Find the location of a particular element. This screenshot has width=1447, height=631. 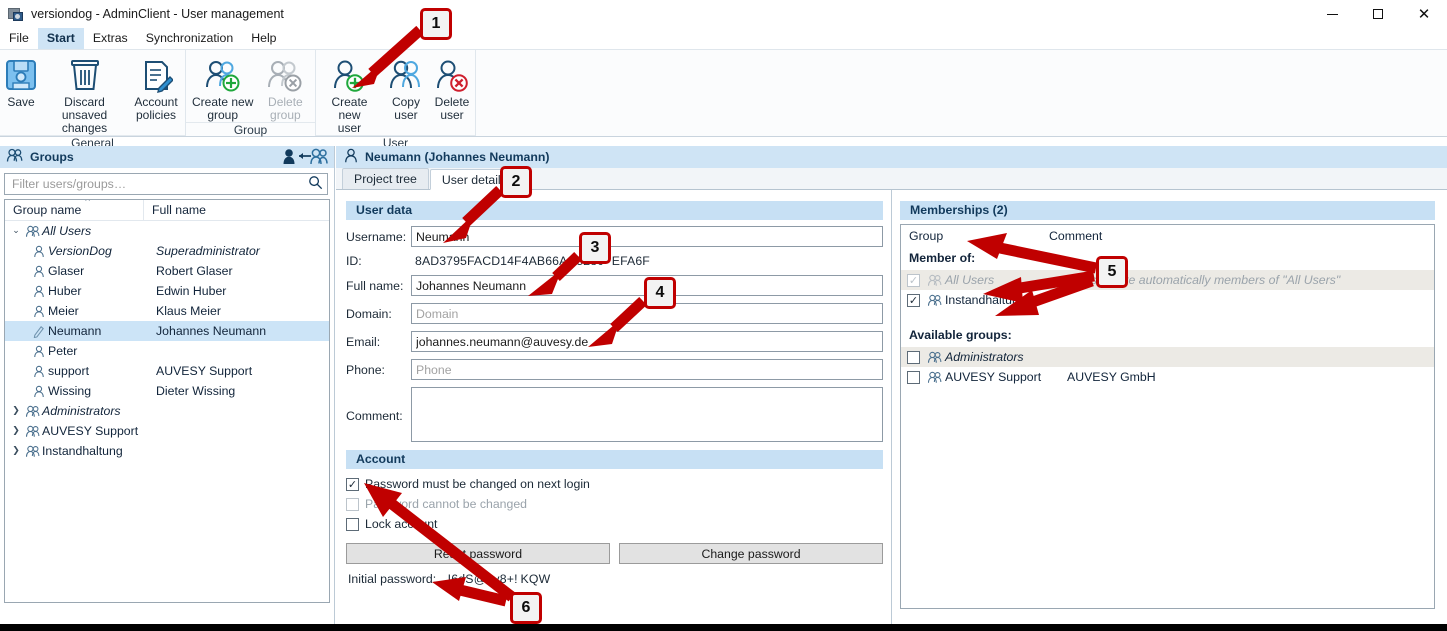

username-row: Username: is located at coordinates (614, 236).